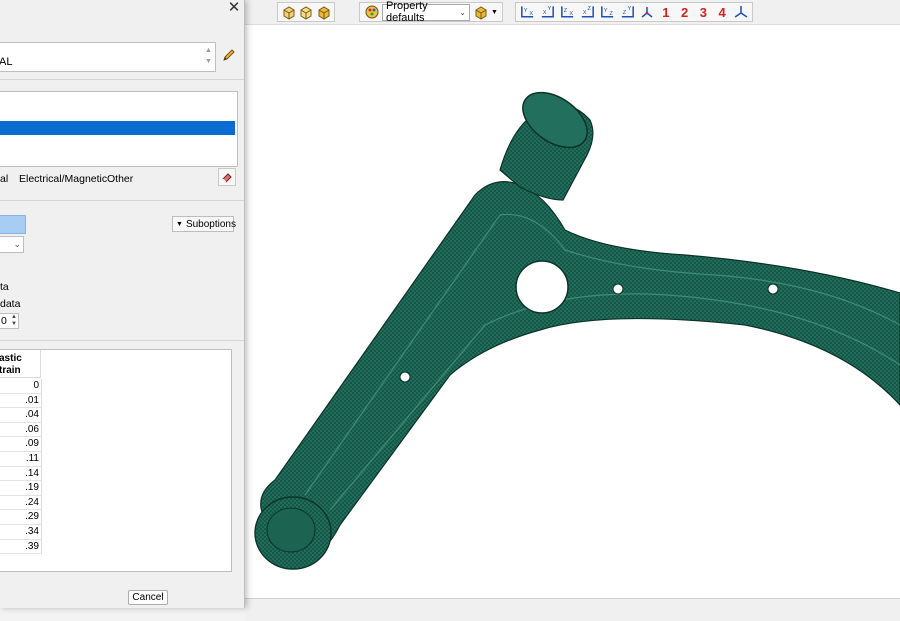  I want to click on menu-other: Other, so click(120, 179).